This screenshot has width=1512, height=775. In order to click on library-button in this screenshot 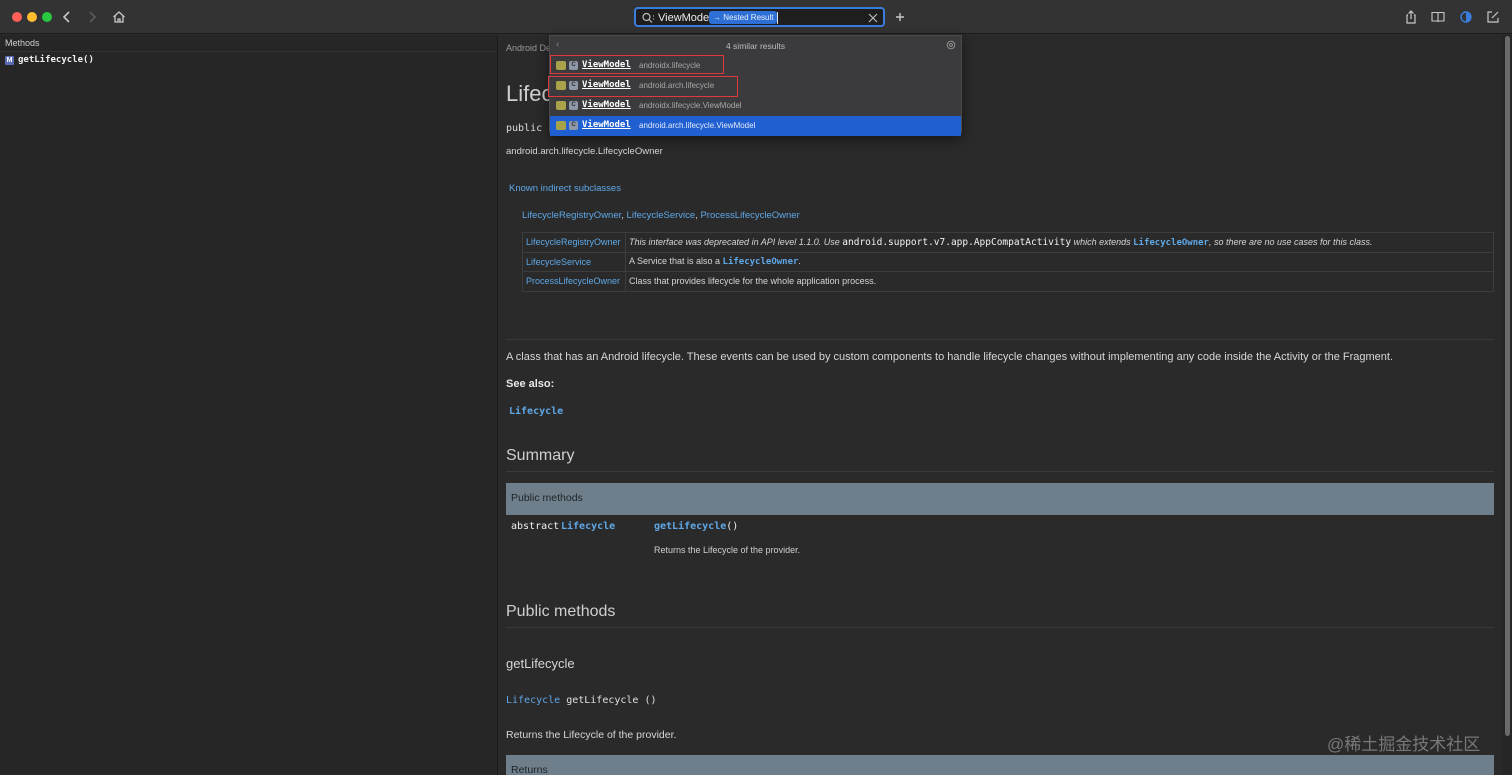, I will do `click(1438, 17)`.